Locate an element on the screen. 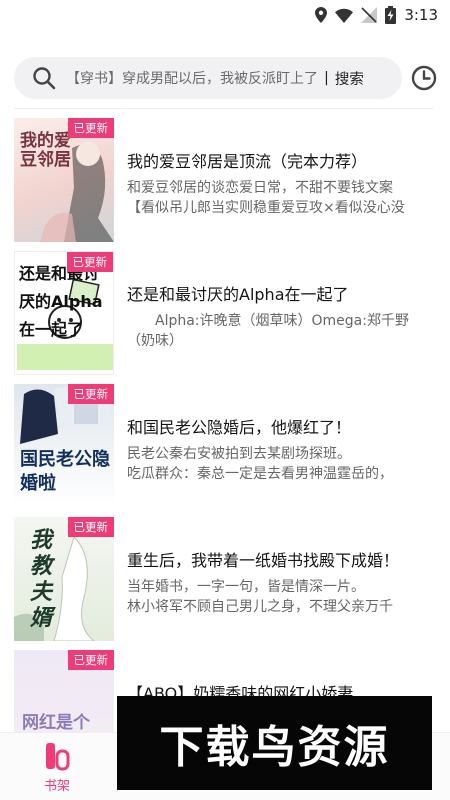 The width and height of the screenshot is (450, 800). book-cover: 还是和最讨厌的Alpha在一起了 已更新 is located at coordinates (64, 313).